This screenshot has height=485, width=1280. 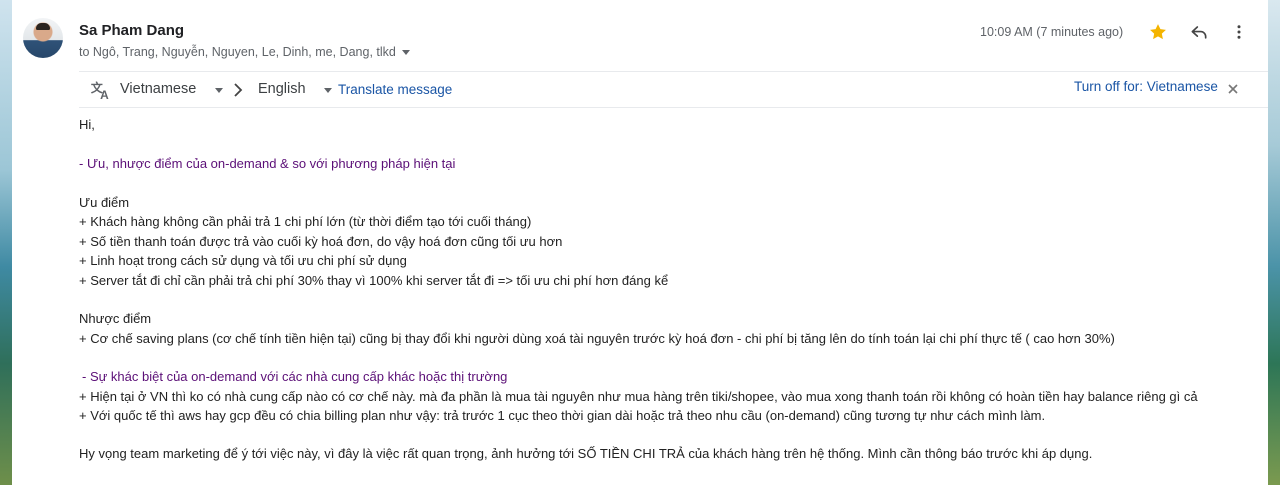 I want to click on wallpaper-right, so click(x=1274, y=242).